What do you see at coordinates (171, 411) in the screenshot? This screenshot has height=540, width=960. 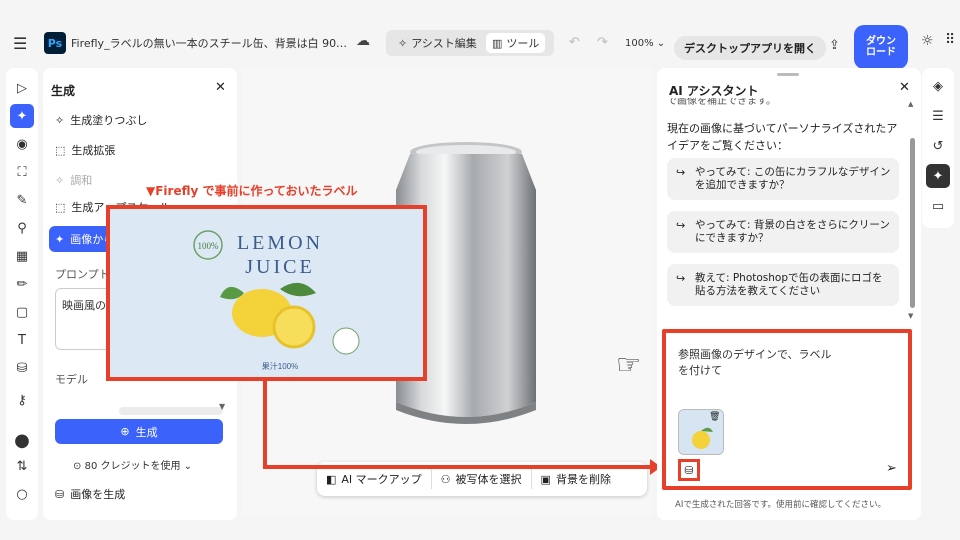 I see `model-select` at bounding box center [171, 411].